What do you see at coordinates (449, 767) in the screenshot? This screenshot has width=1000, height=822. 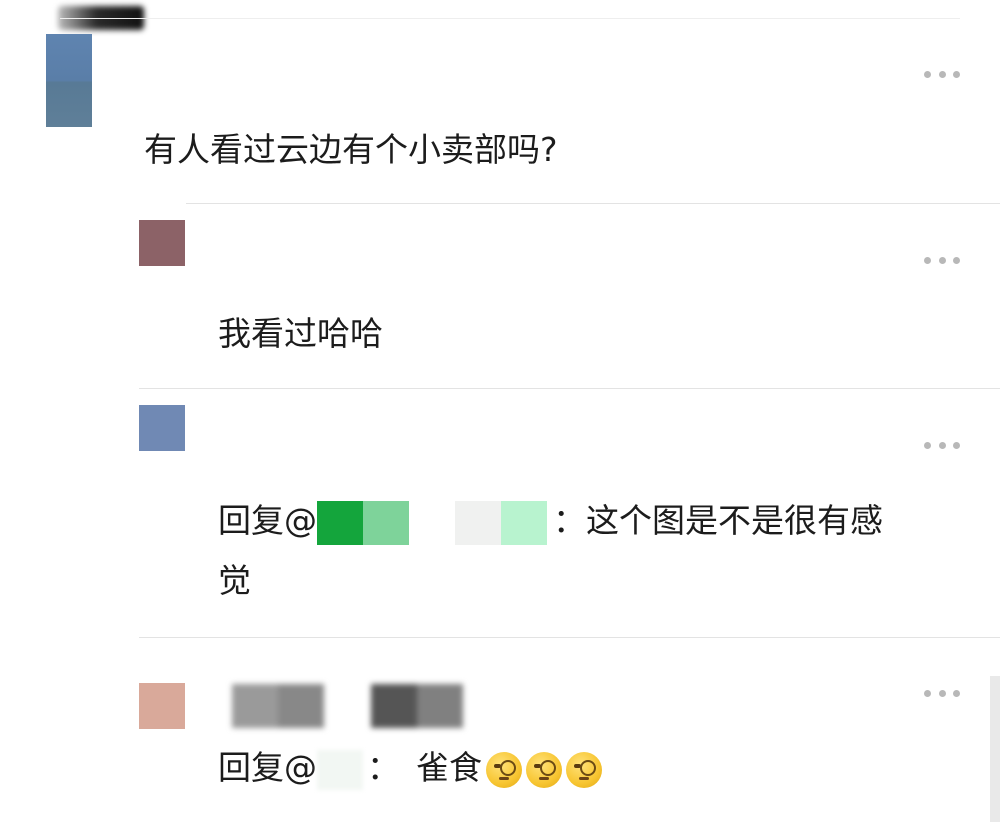 I see `reply-body: 雀食` at bounding box center [449, 767].